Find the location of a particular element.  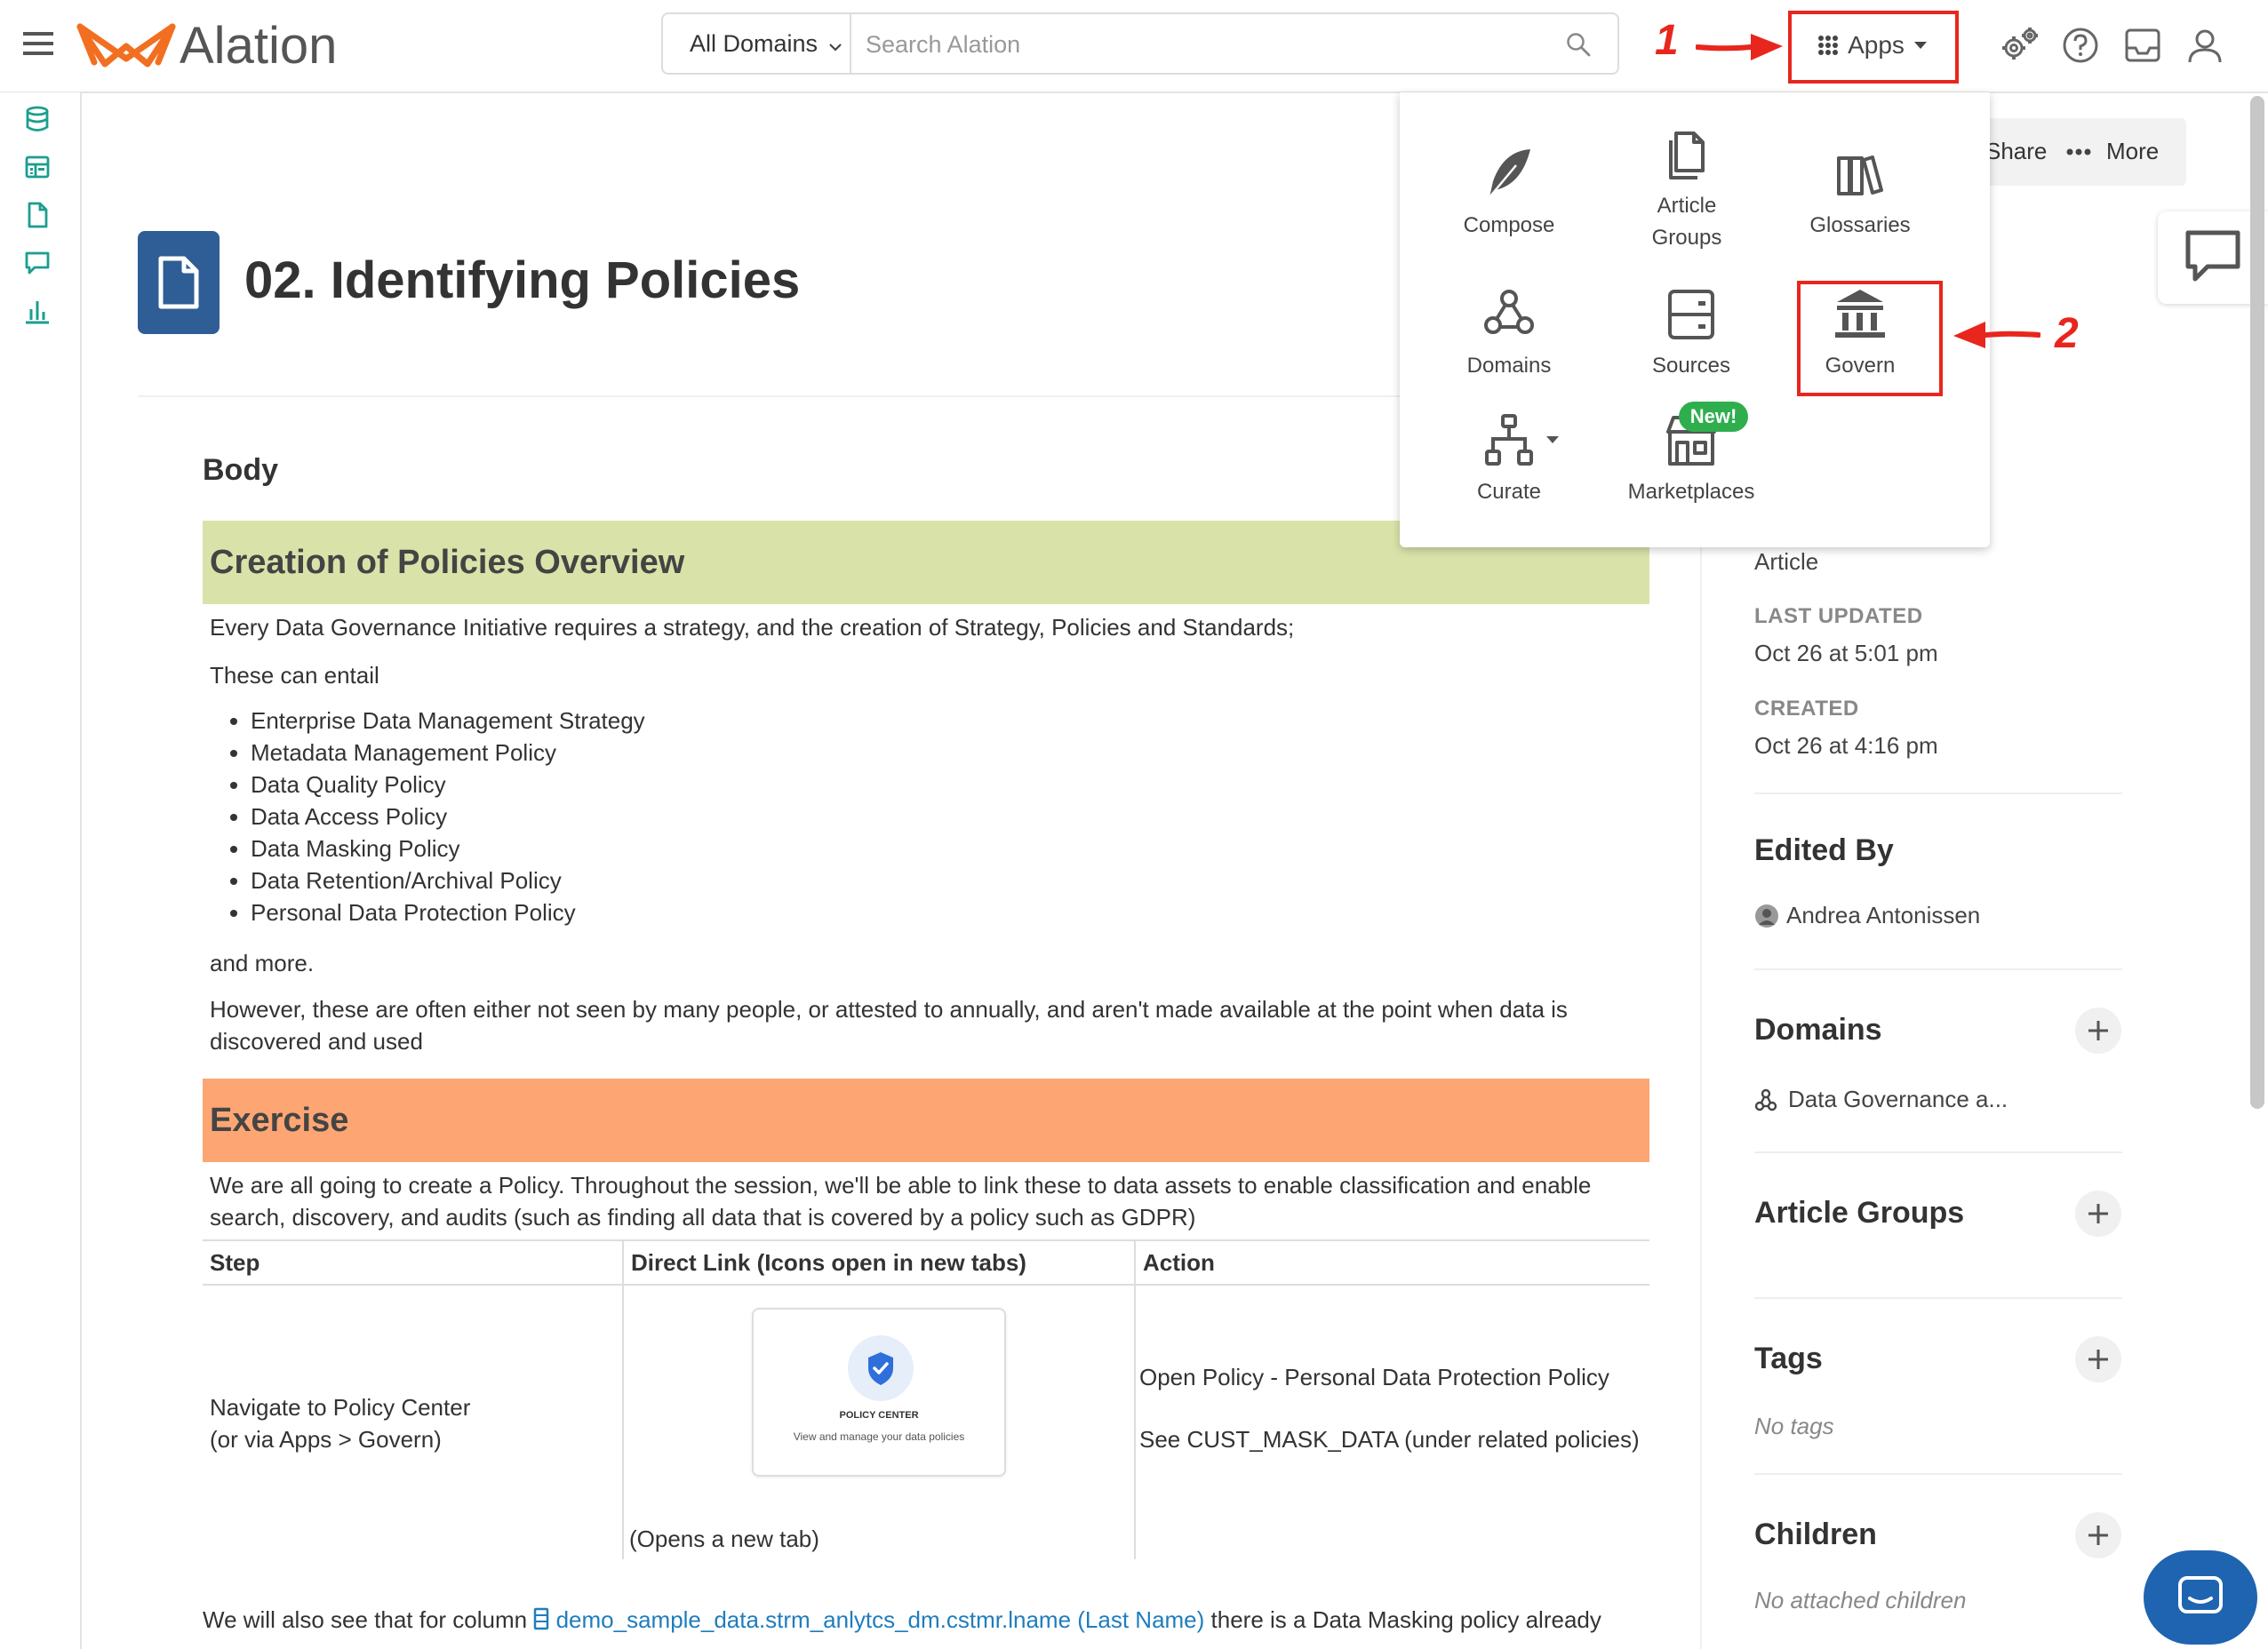

app-label: Glossaries is located at coordinates (1860, 225).